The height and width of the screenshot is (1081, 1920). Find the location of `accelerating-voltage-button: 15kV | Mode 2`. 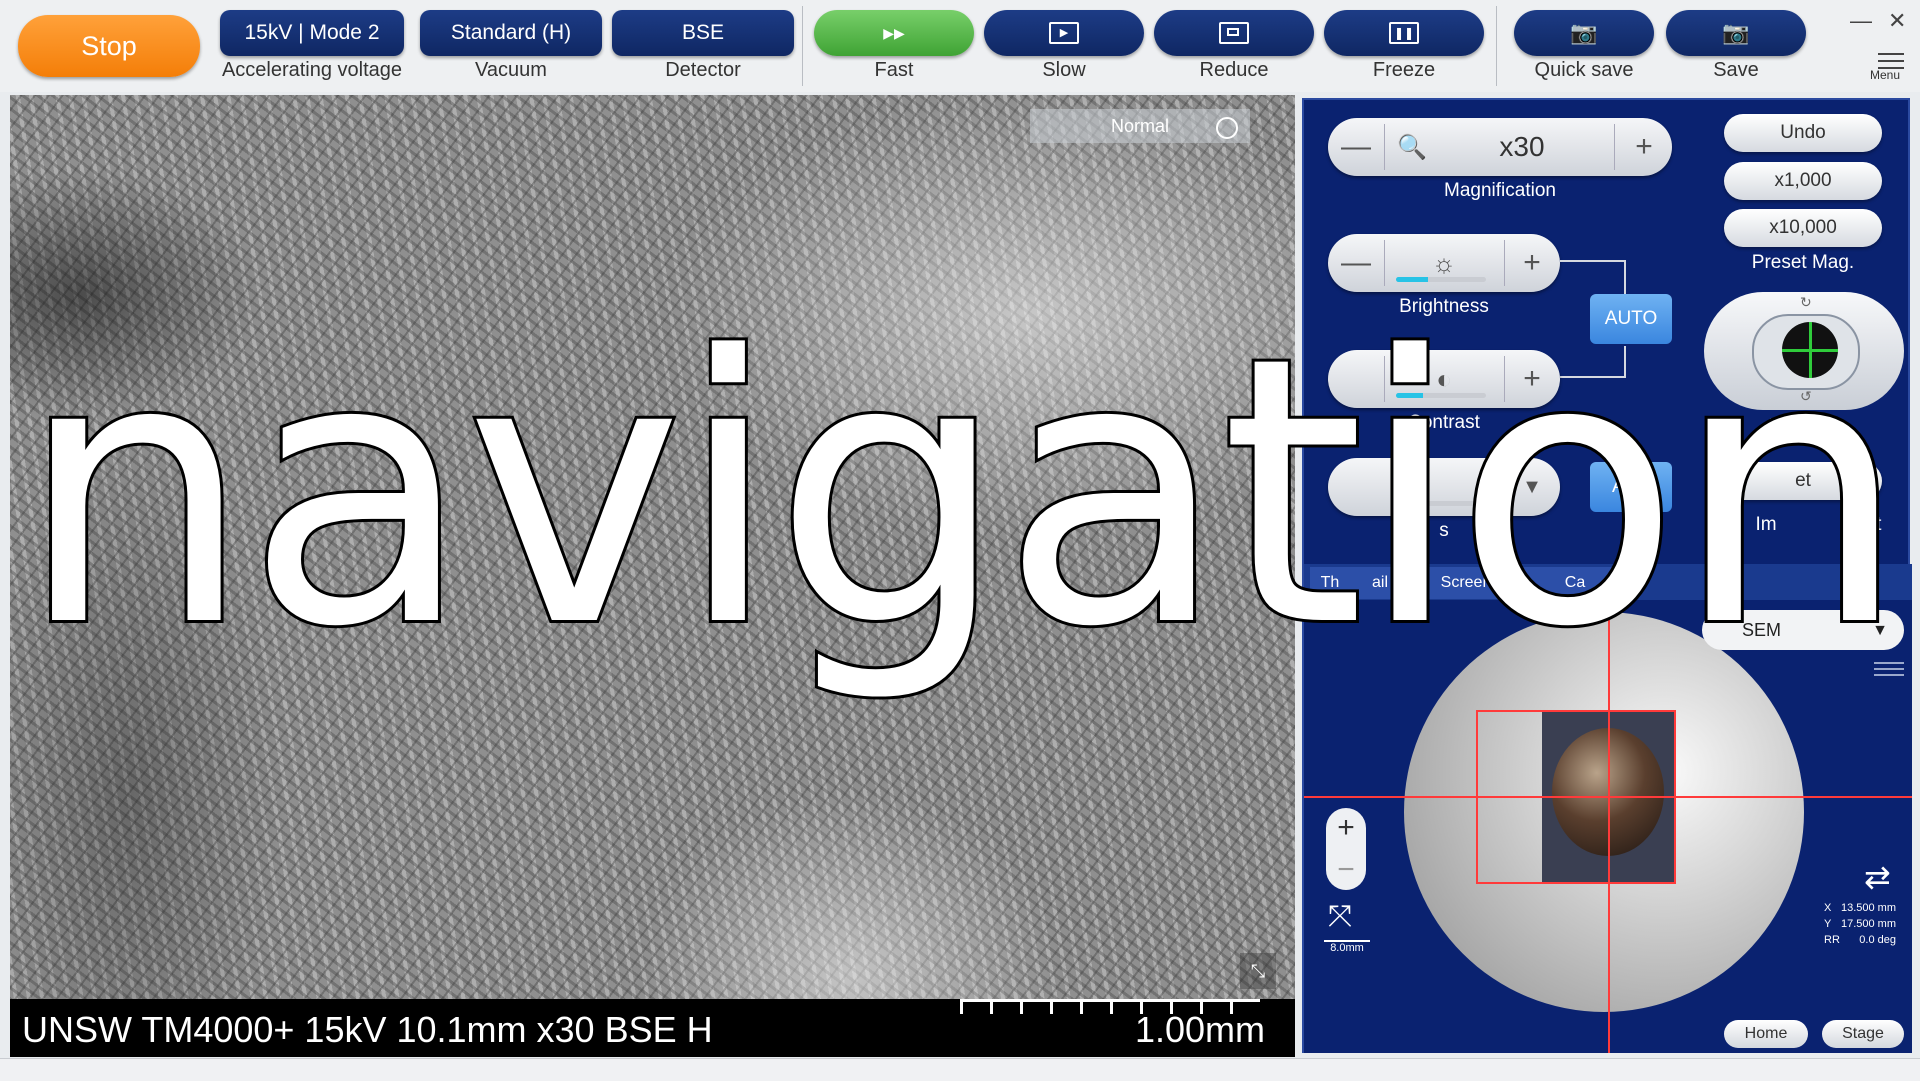

accelerating-voltage-button: 15kV | Mode 2 is located at coordinates (312, 33).